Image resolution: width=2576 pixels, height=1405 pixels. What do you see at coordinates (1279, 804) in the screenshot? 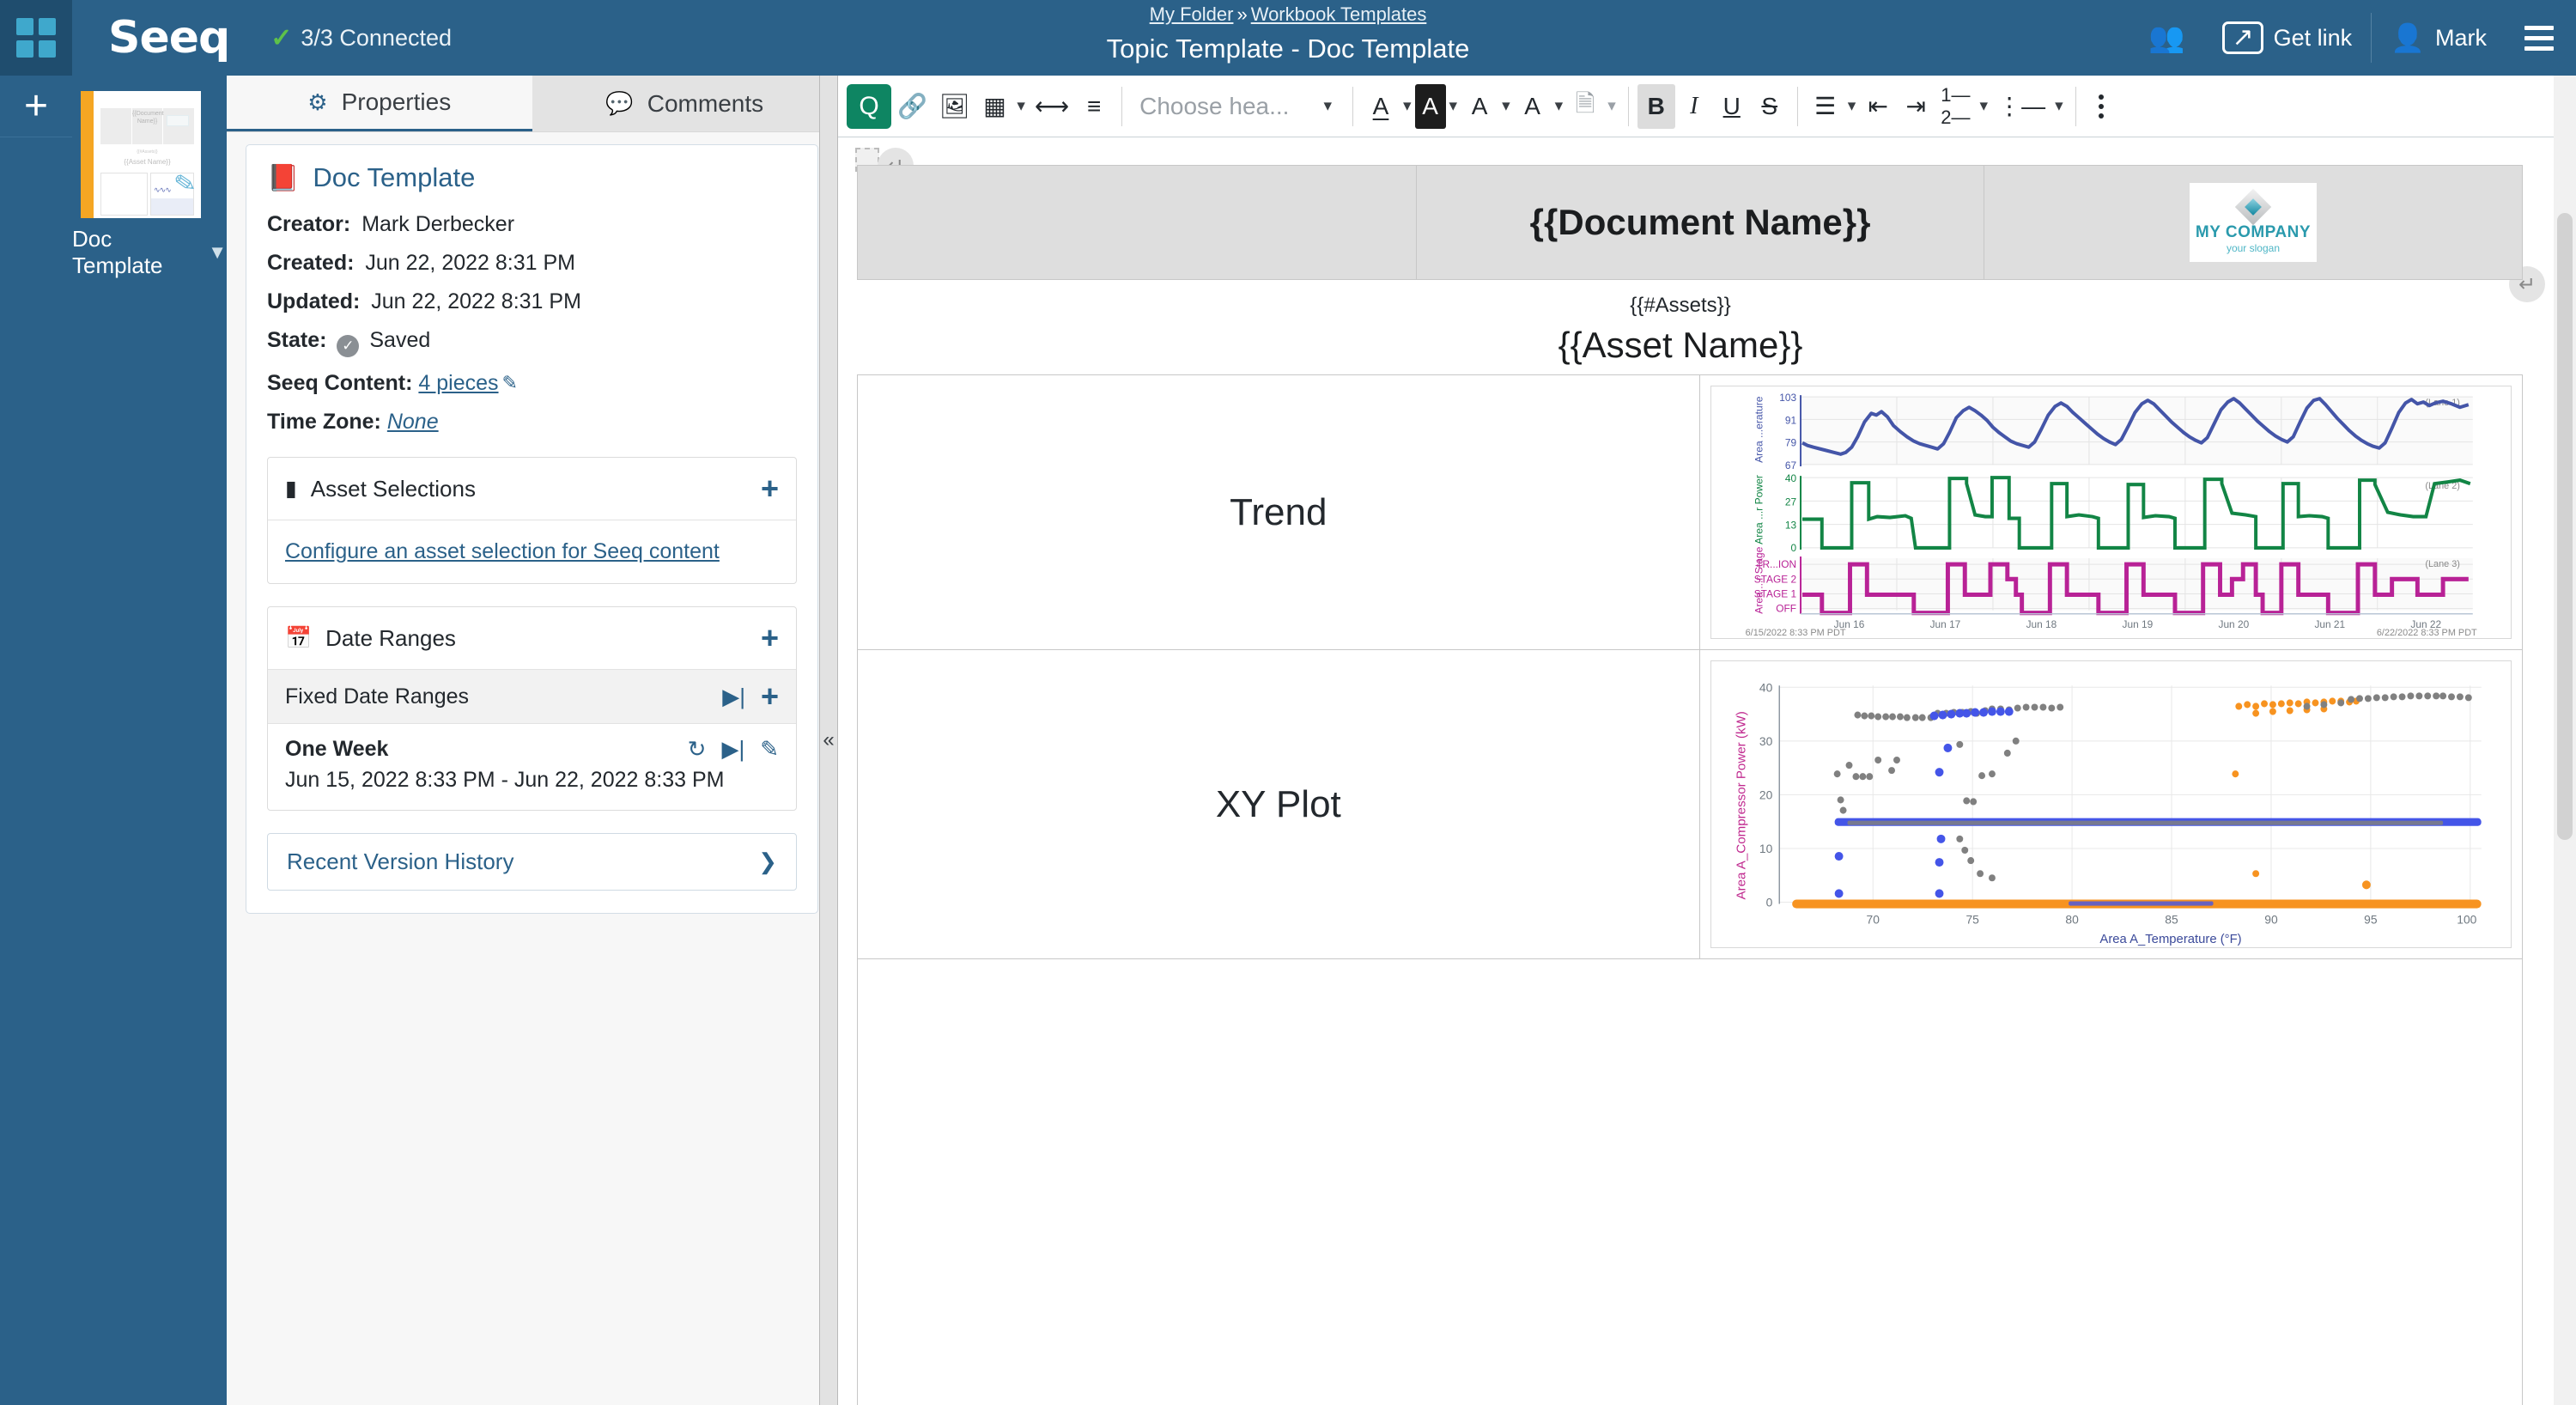
I see `cell-label-xy-plot: XY Plot` at bounding box center [1279, 804].